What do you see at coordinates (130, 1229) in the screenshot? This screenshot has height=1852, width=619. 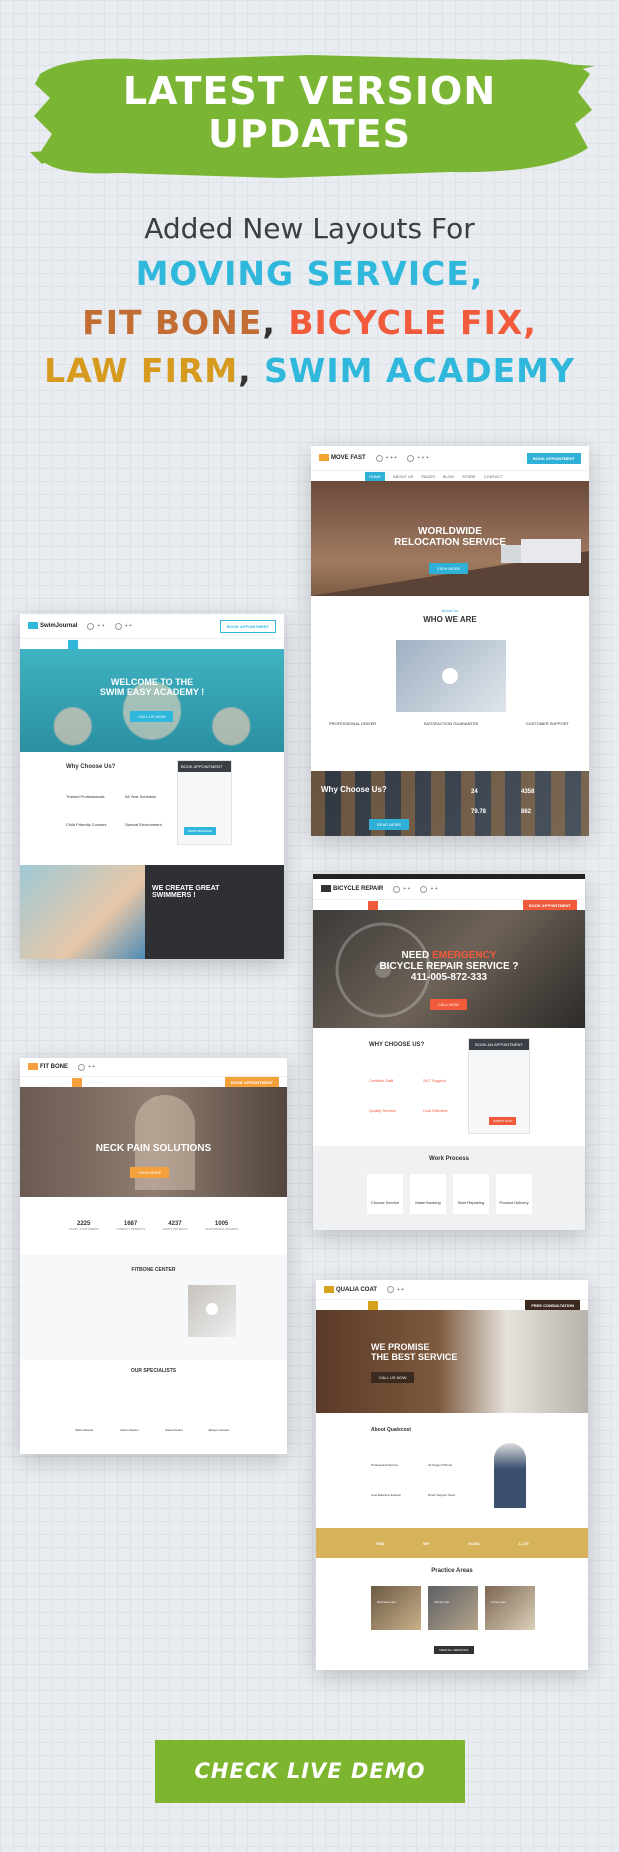 I see `fitbone-stat-2-label: THERAPY PATIENTS` at bounding box center [130, 1229].